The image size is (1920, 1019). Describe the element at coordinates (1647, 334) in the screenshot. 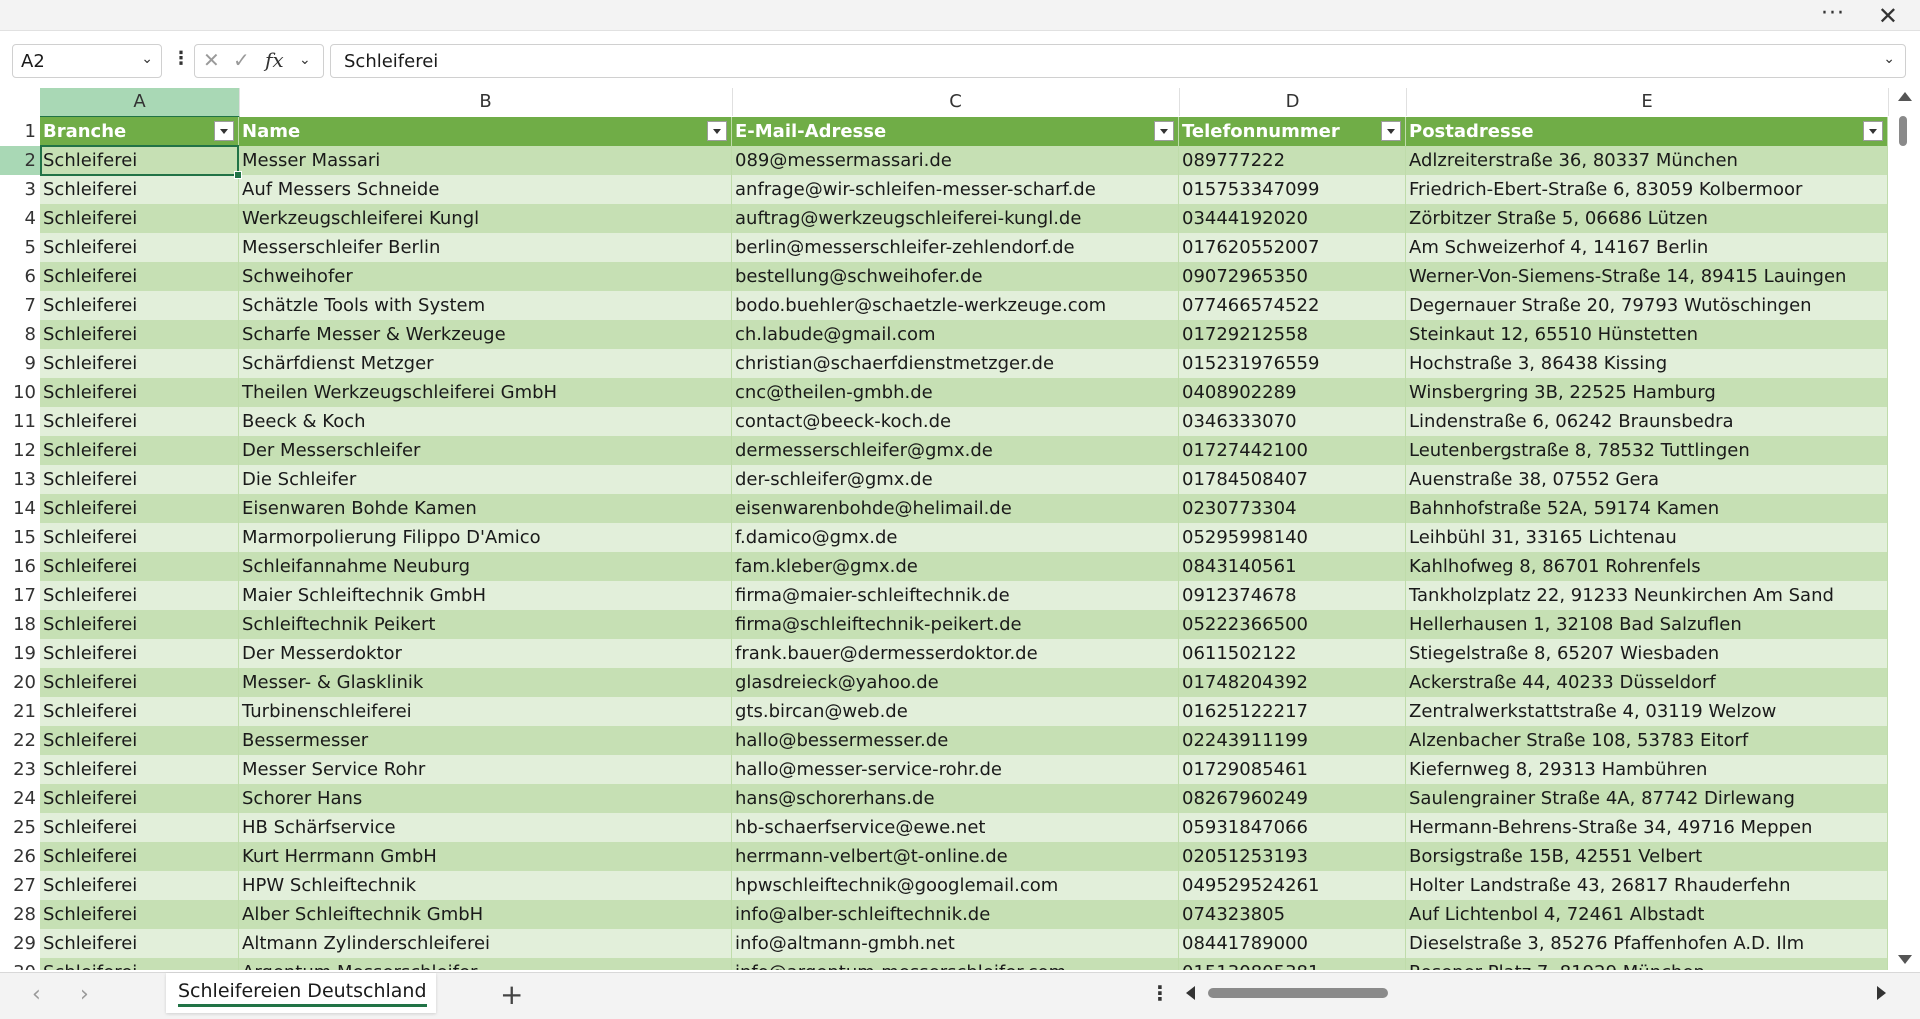

I see `cell-address: Steinkaut 12, 65510 Hünstetten` at that location.